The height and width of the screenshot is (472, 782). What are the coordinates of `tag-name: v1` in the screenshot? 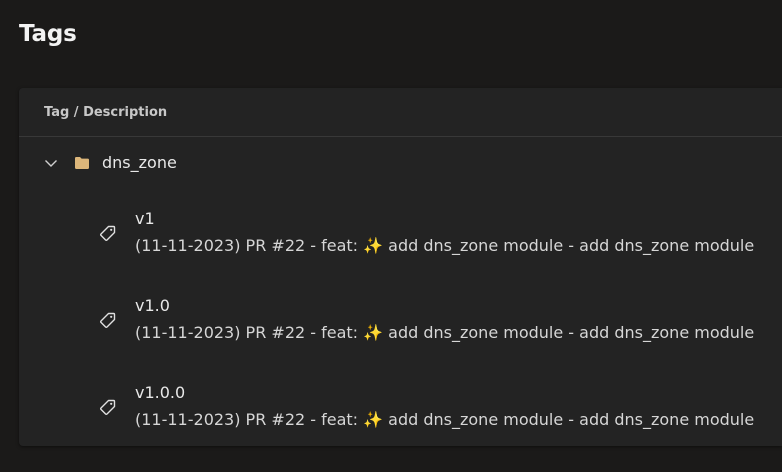 It's located at (145, 218).